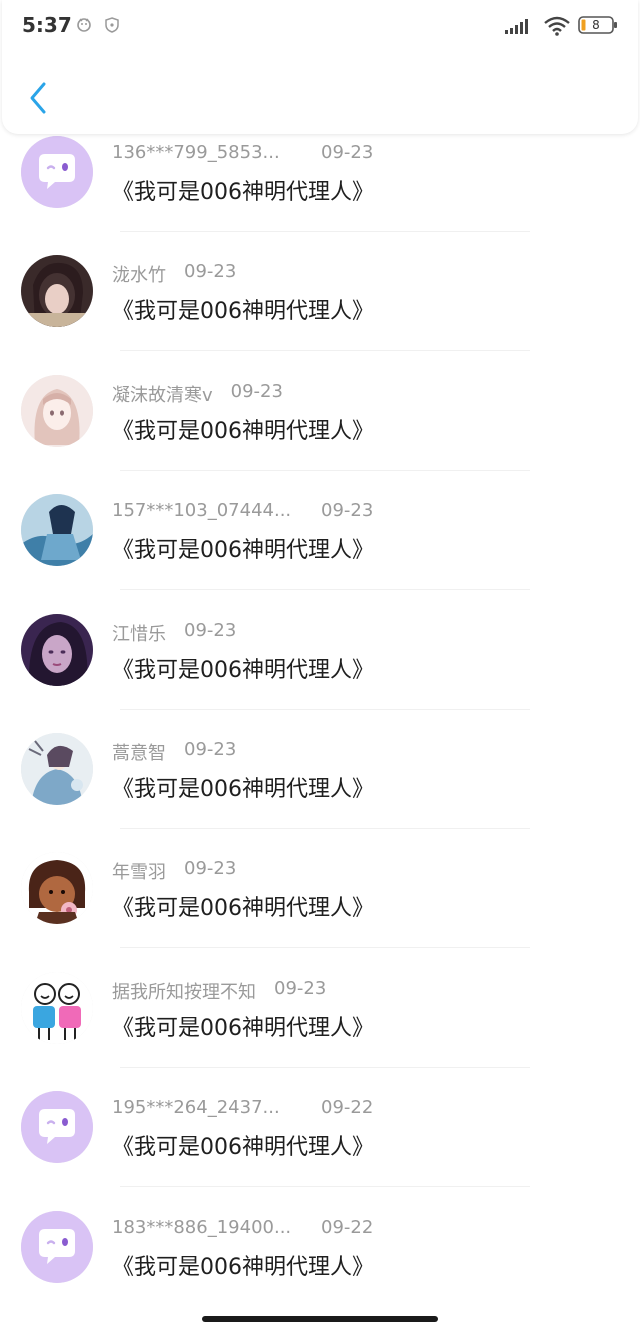  Describe the element at coordinates (518, 28) in the screenshot. I see `signal-icon` at that location.